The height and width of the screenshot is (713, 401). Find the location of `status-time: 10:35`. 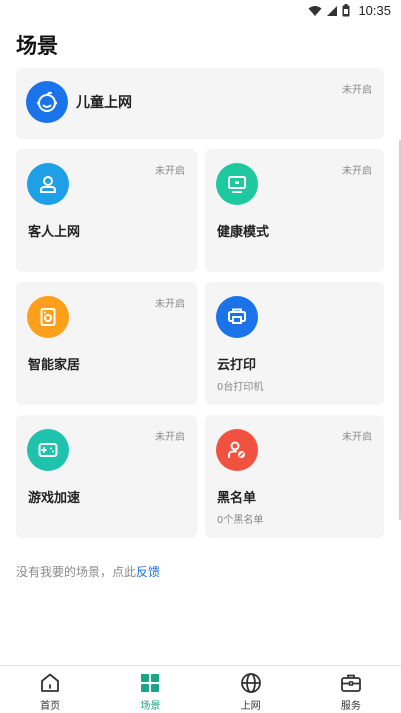

status-time: 10:35 is located at coordinates (374, 10).